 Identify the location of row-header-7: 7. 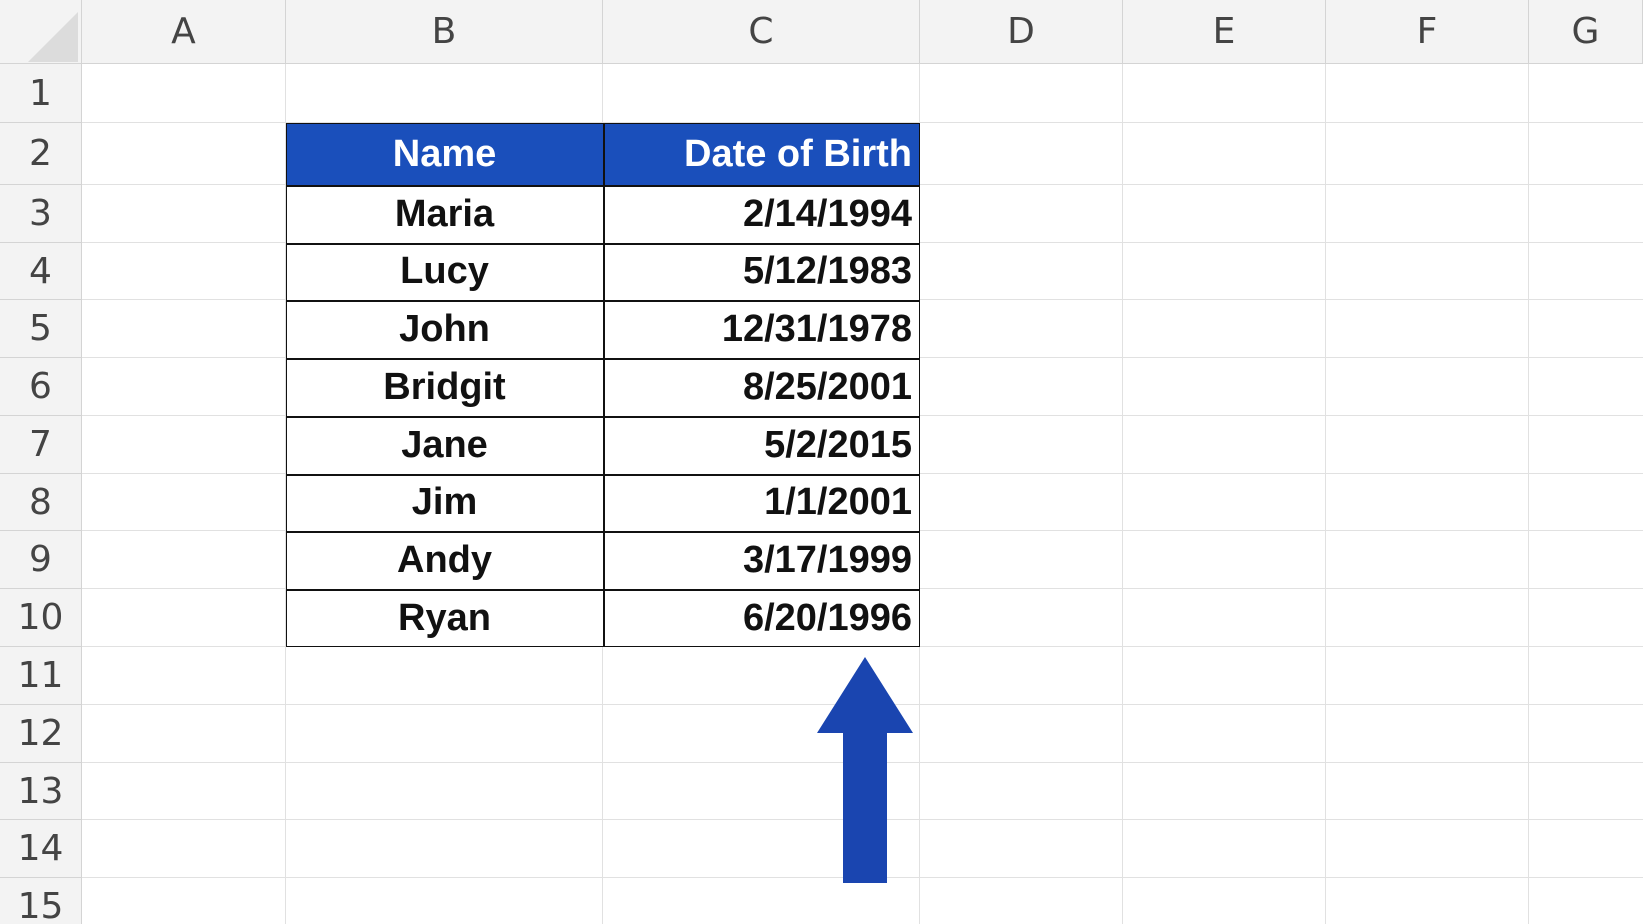
(41, 445).